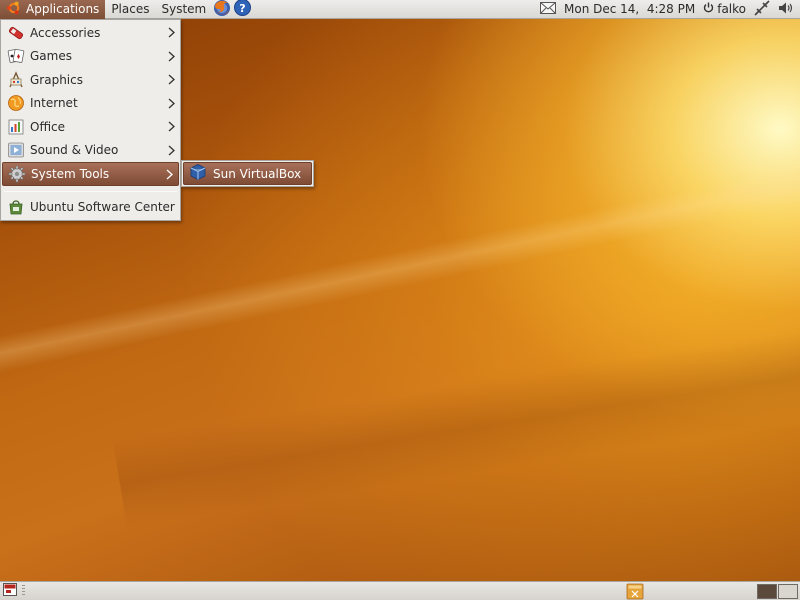 The width and height of the screenshot is (800, 600). I want to click on help-icon: ?, so click(242, 9).